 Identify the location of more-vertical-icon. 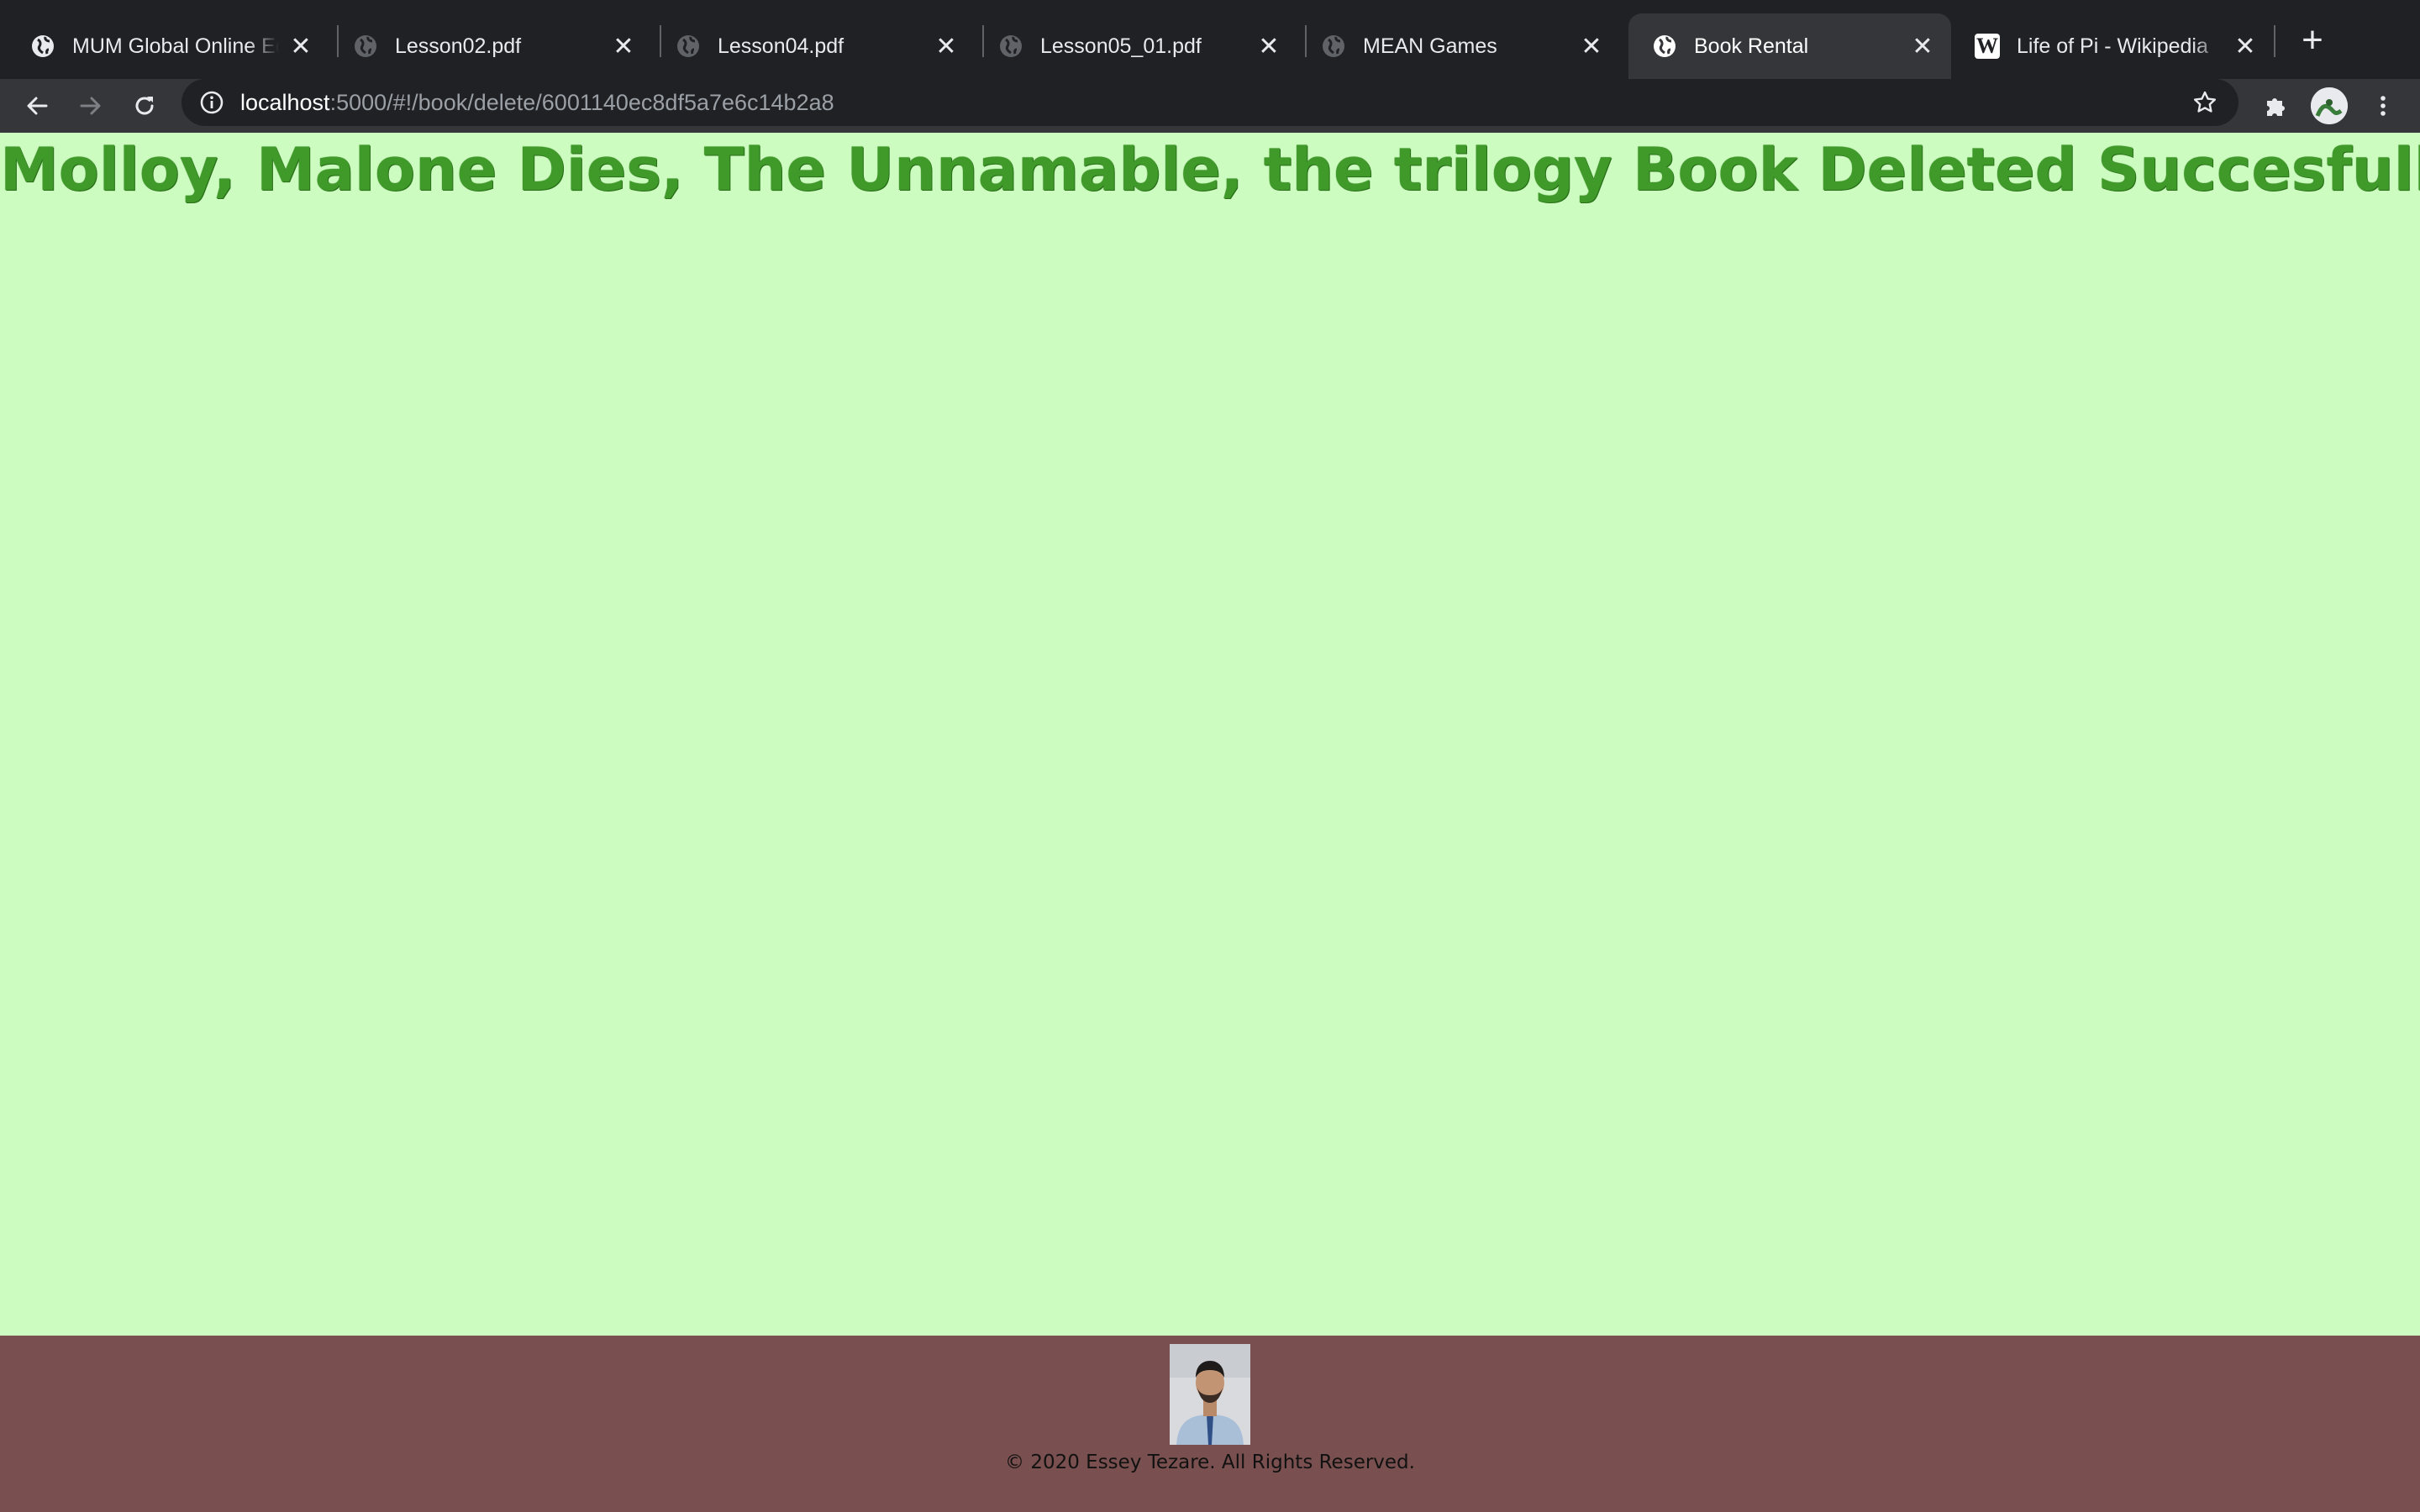
(2384, 106).